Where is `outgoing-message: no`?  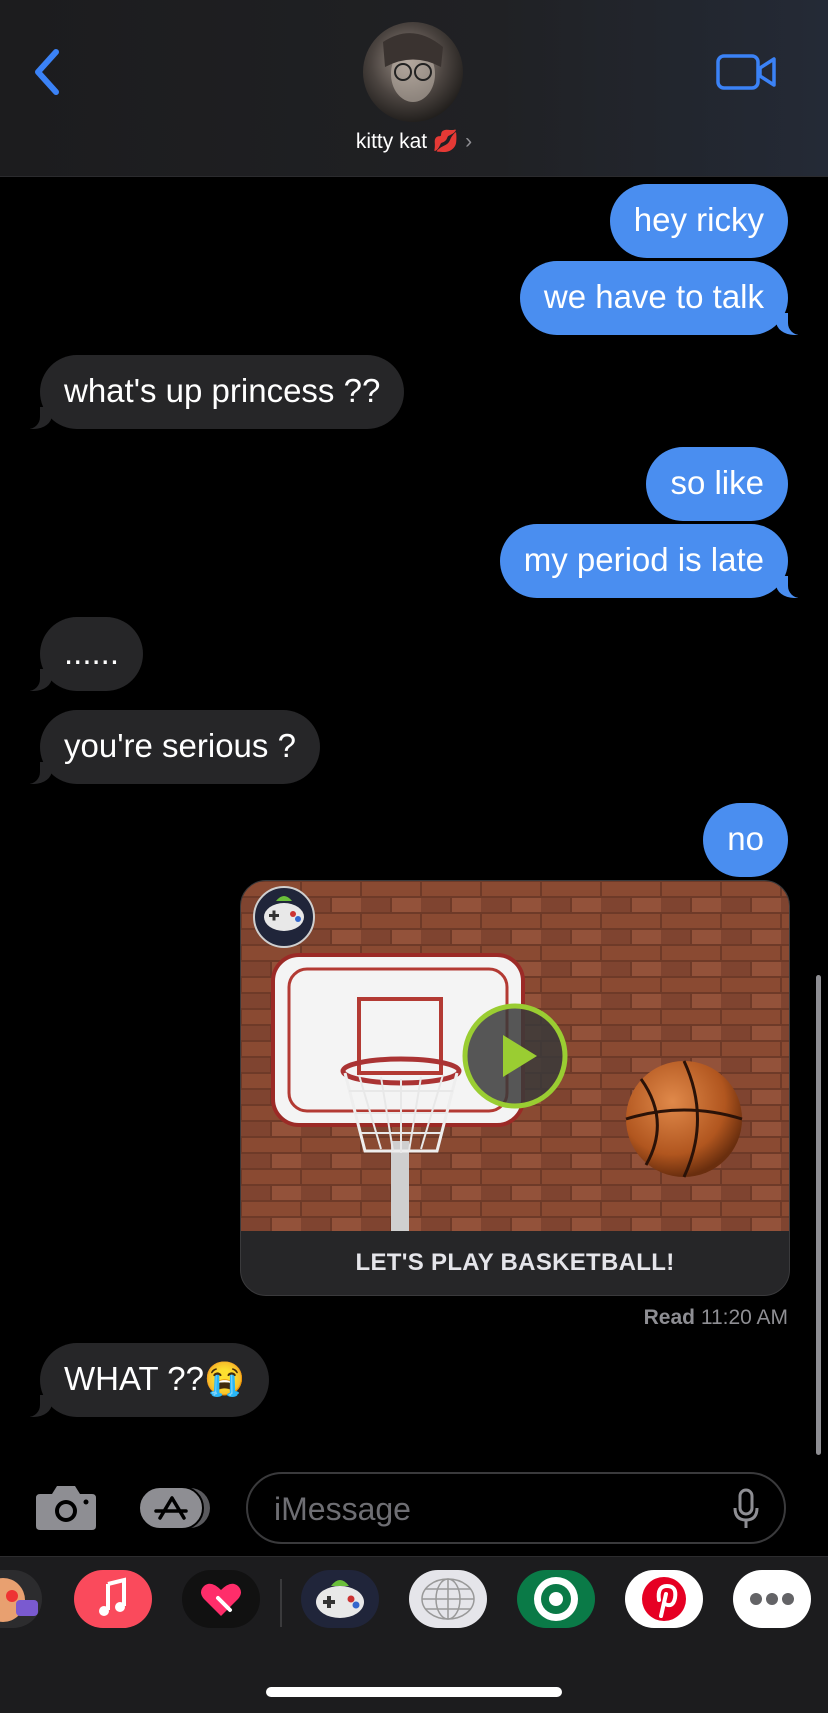 outgoing-message: no is located at coordinates (745, 840).